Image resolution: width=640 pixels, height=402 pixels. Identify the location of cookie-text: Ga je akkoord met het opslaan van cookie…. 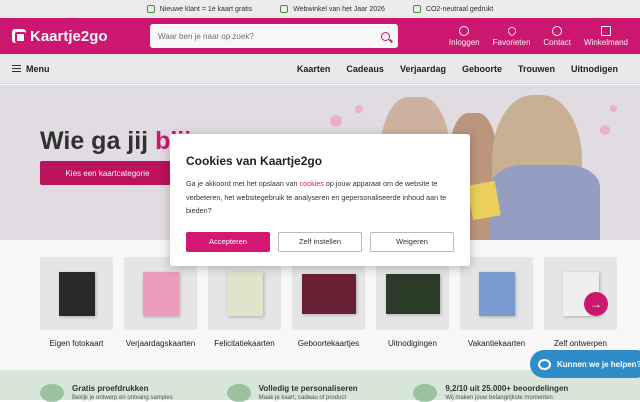
(316, 197).